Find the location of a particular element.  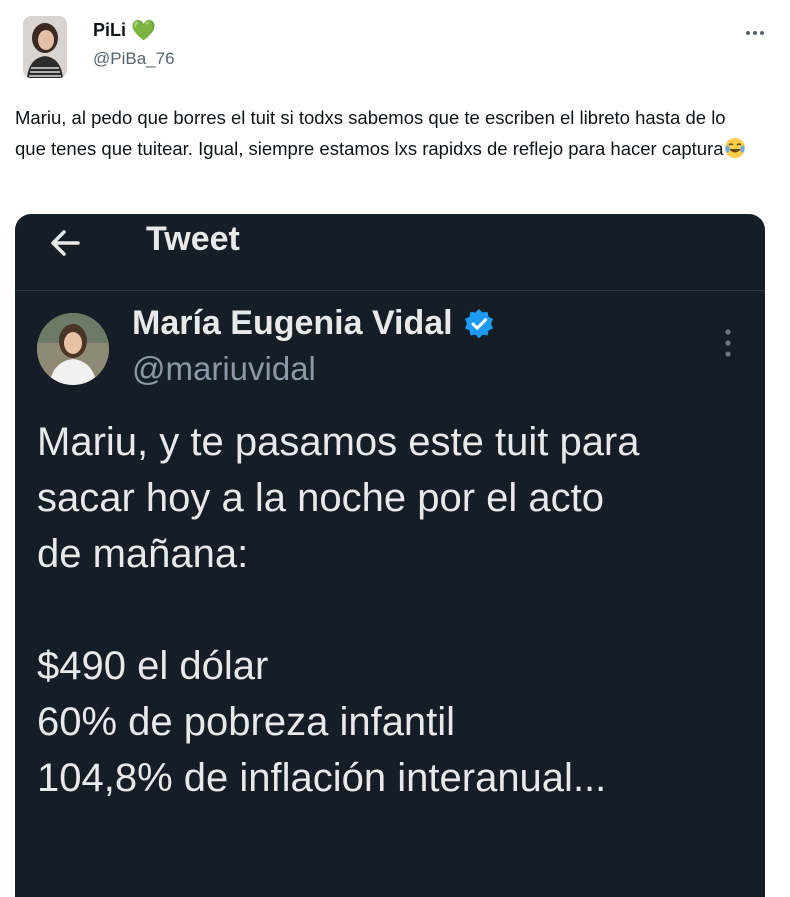

screenshot-more-icon is located at coordinates (728, 343).